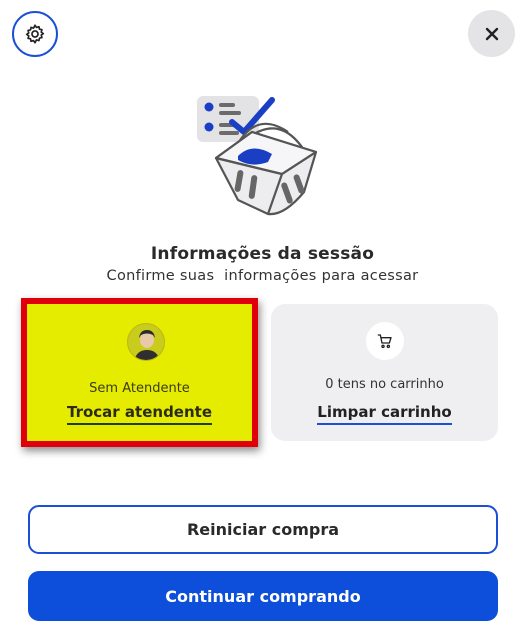 The height and width of the screenshot is (635, 525). I want to click on cart-icon-badge, so click(385, 341).